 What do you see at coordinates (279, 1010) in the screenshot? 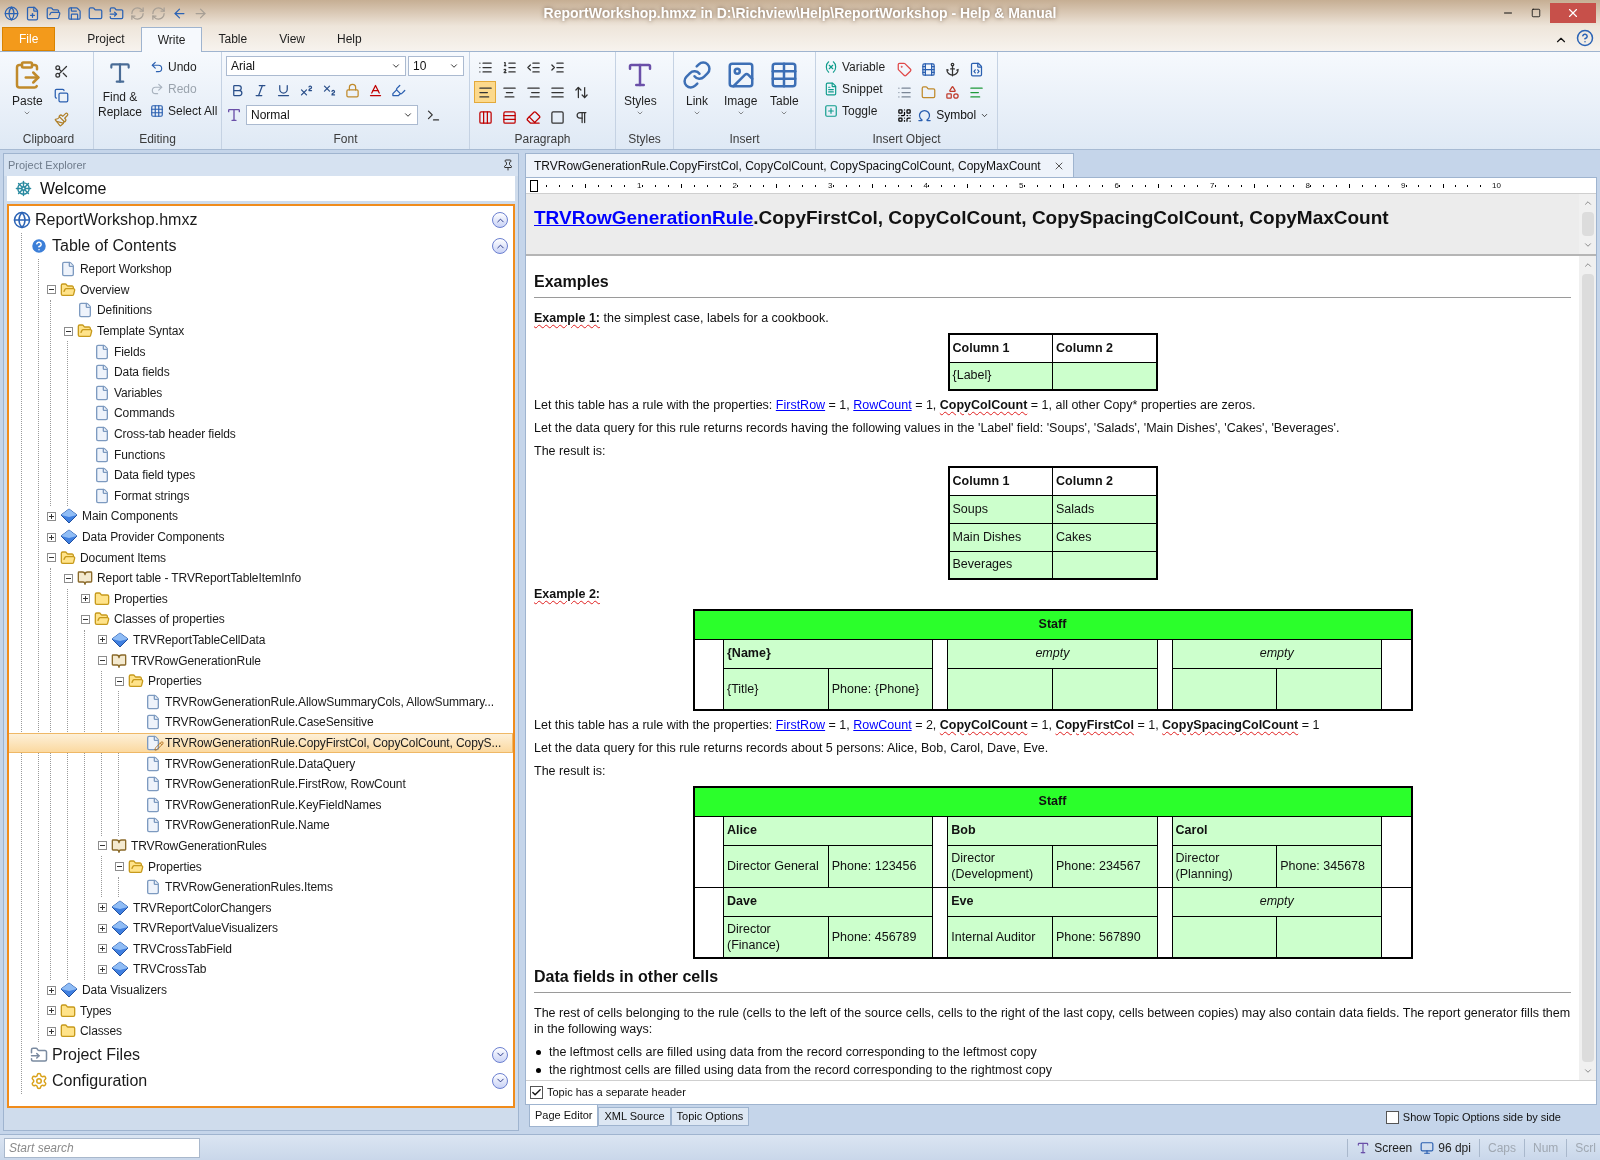
I see `tree-item: Types` at bounding box center [279, 1010].